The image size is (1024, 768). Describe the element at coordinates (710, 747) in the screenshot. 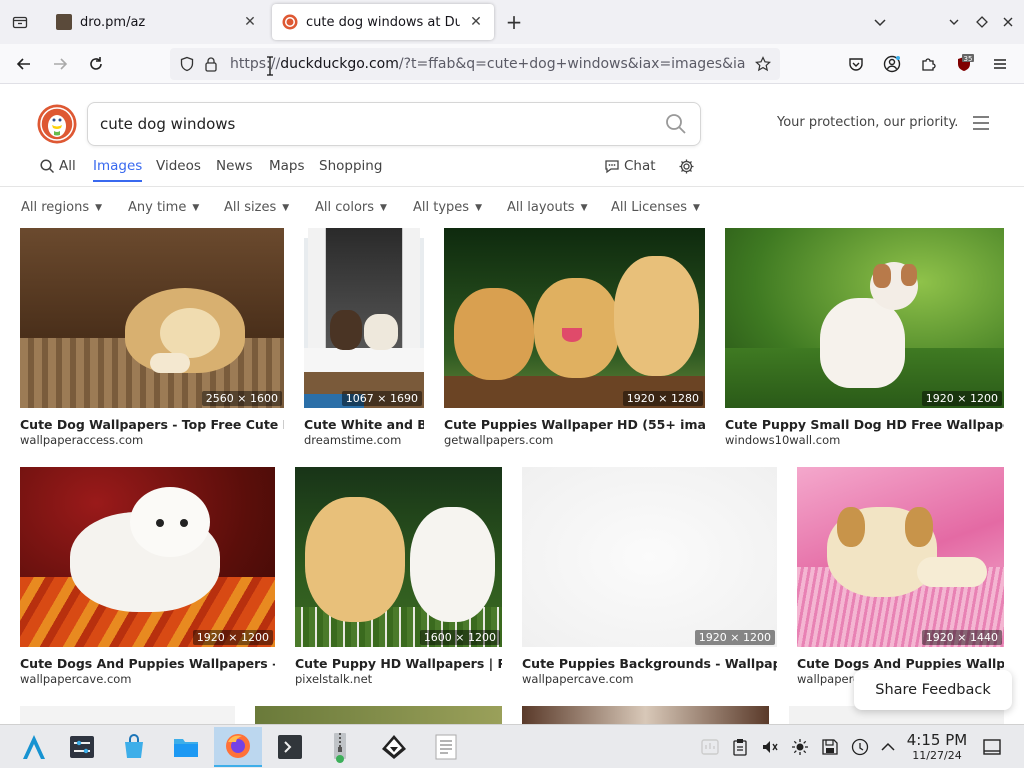

I see `tray-app-icon` at that location.